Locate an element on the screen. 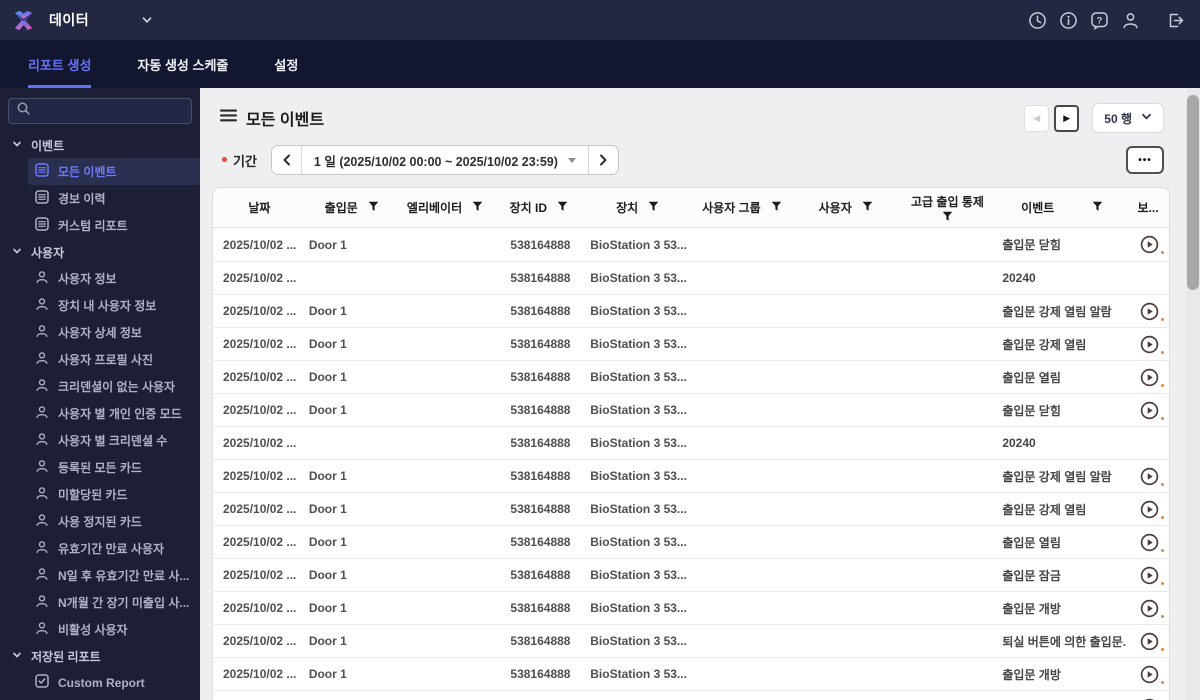  sidebar-group-events: 이벤트 is located at coordinates (100, 145).